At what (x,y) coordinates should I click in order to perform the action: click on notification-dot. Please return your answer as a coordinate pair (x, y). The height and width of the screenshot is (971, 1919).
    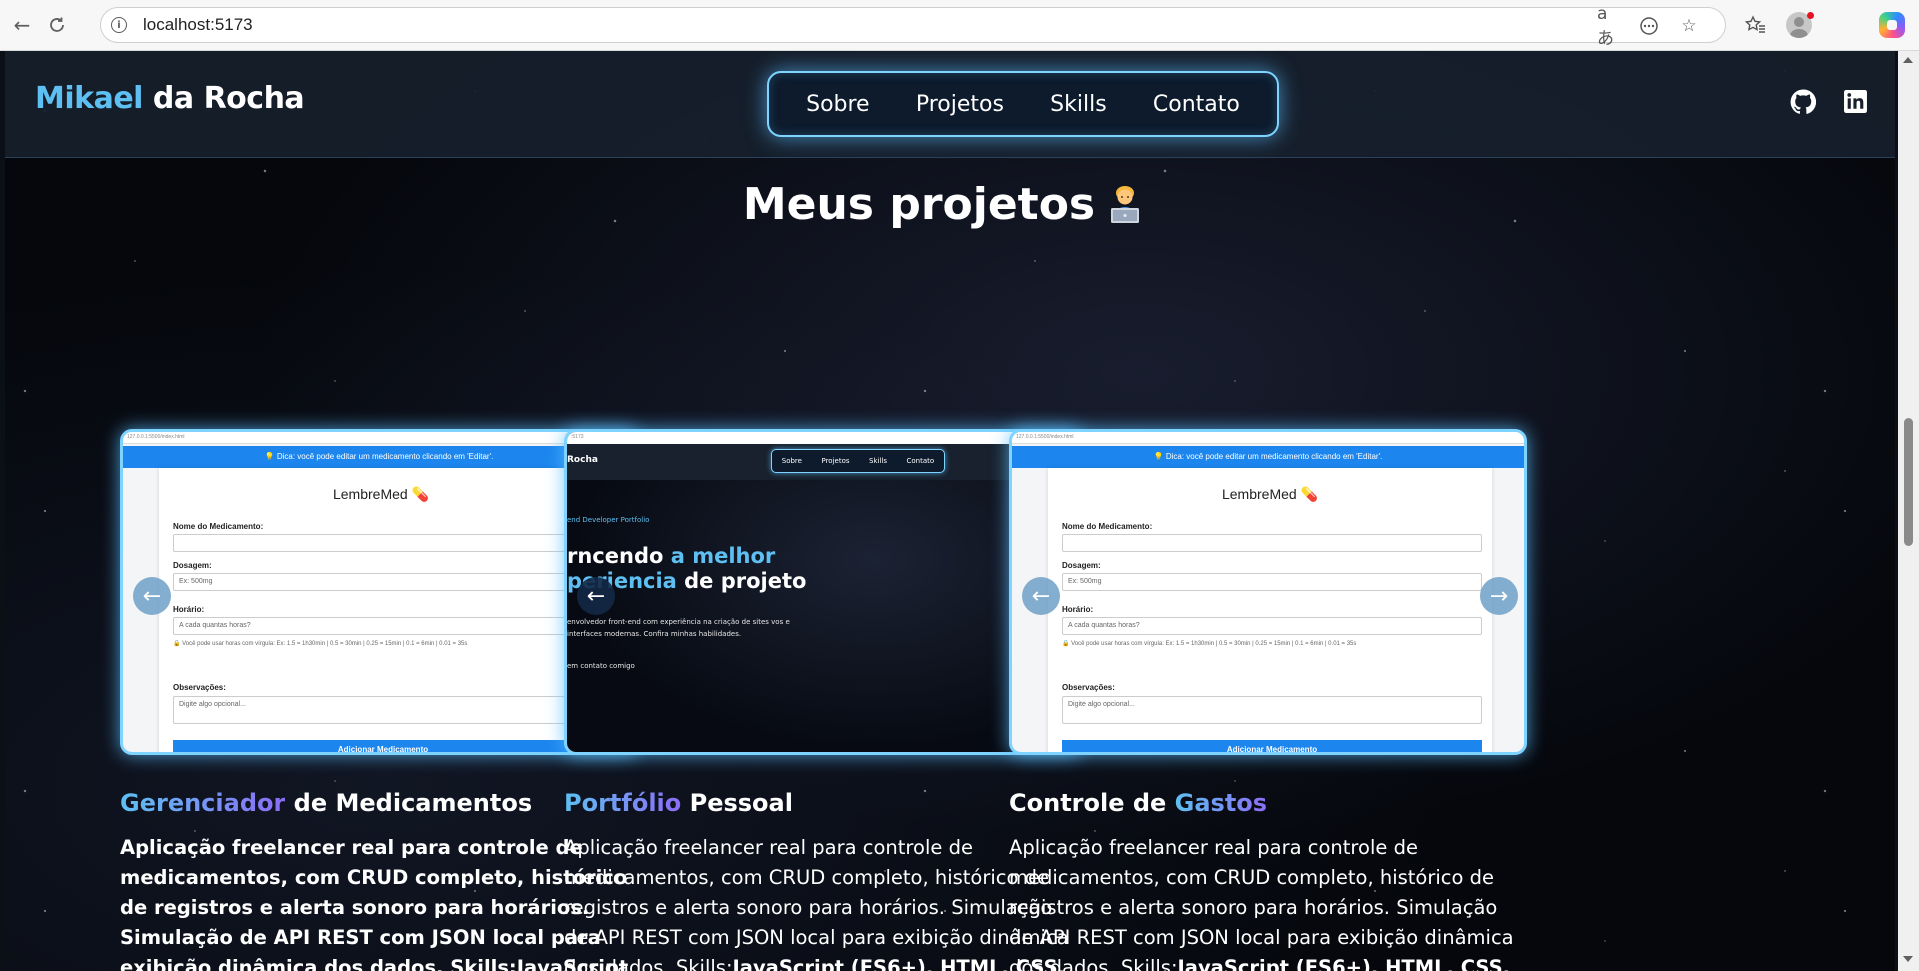
    Looking at the image, I should click on (1810, 15).